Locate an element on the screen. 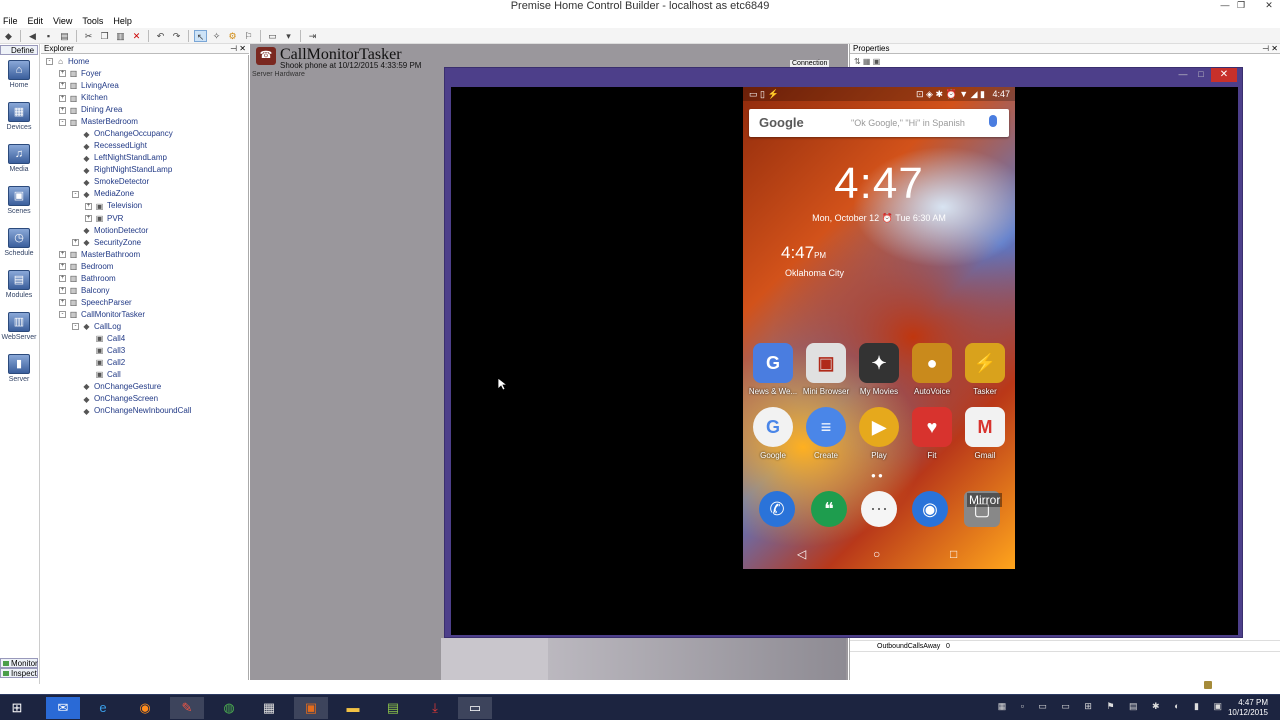 This screenshot has height=720, width=1280. pointer-icon: ↖ is located at coordinates (200, 35).